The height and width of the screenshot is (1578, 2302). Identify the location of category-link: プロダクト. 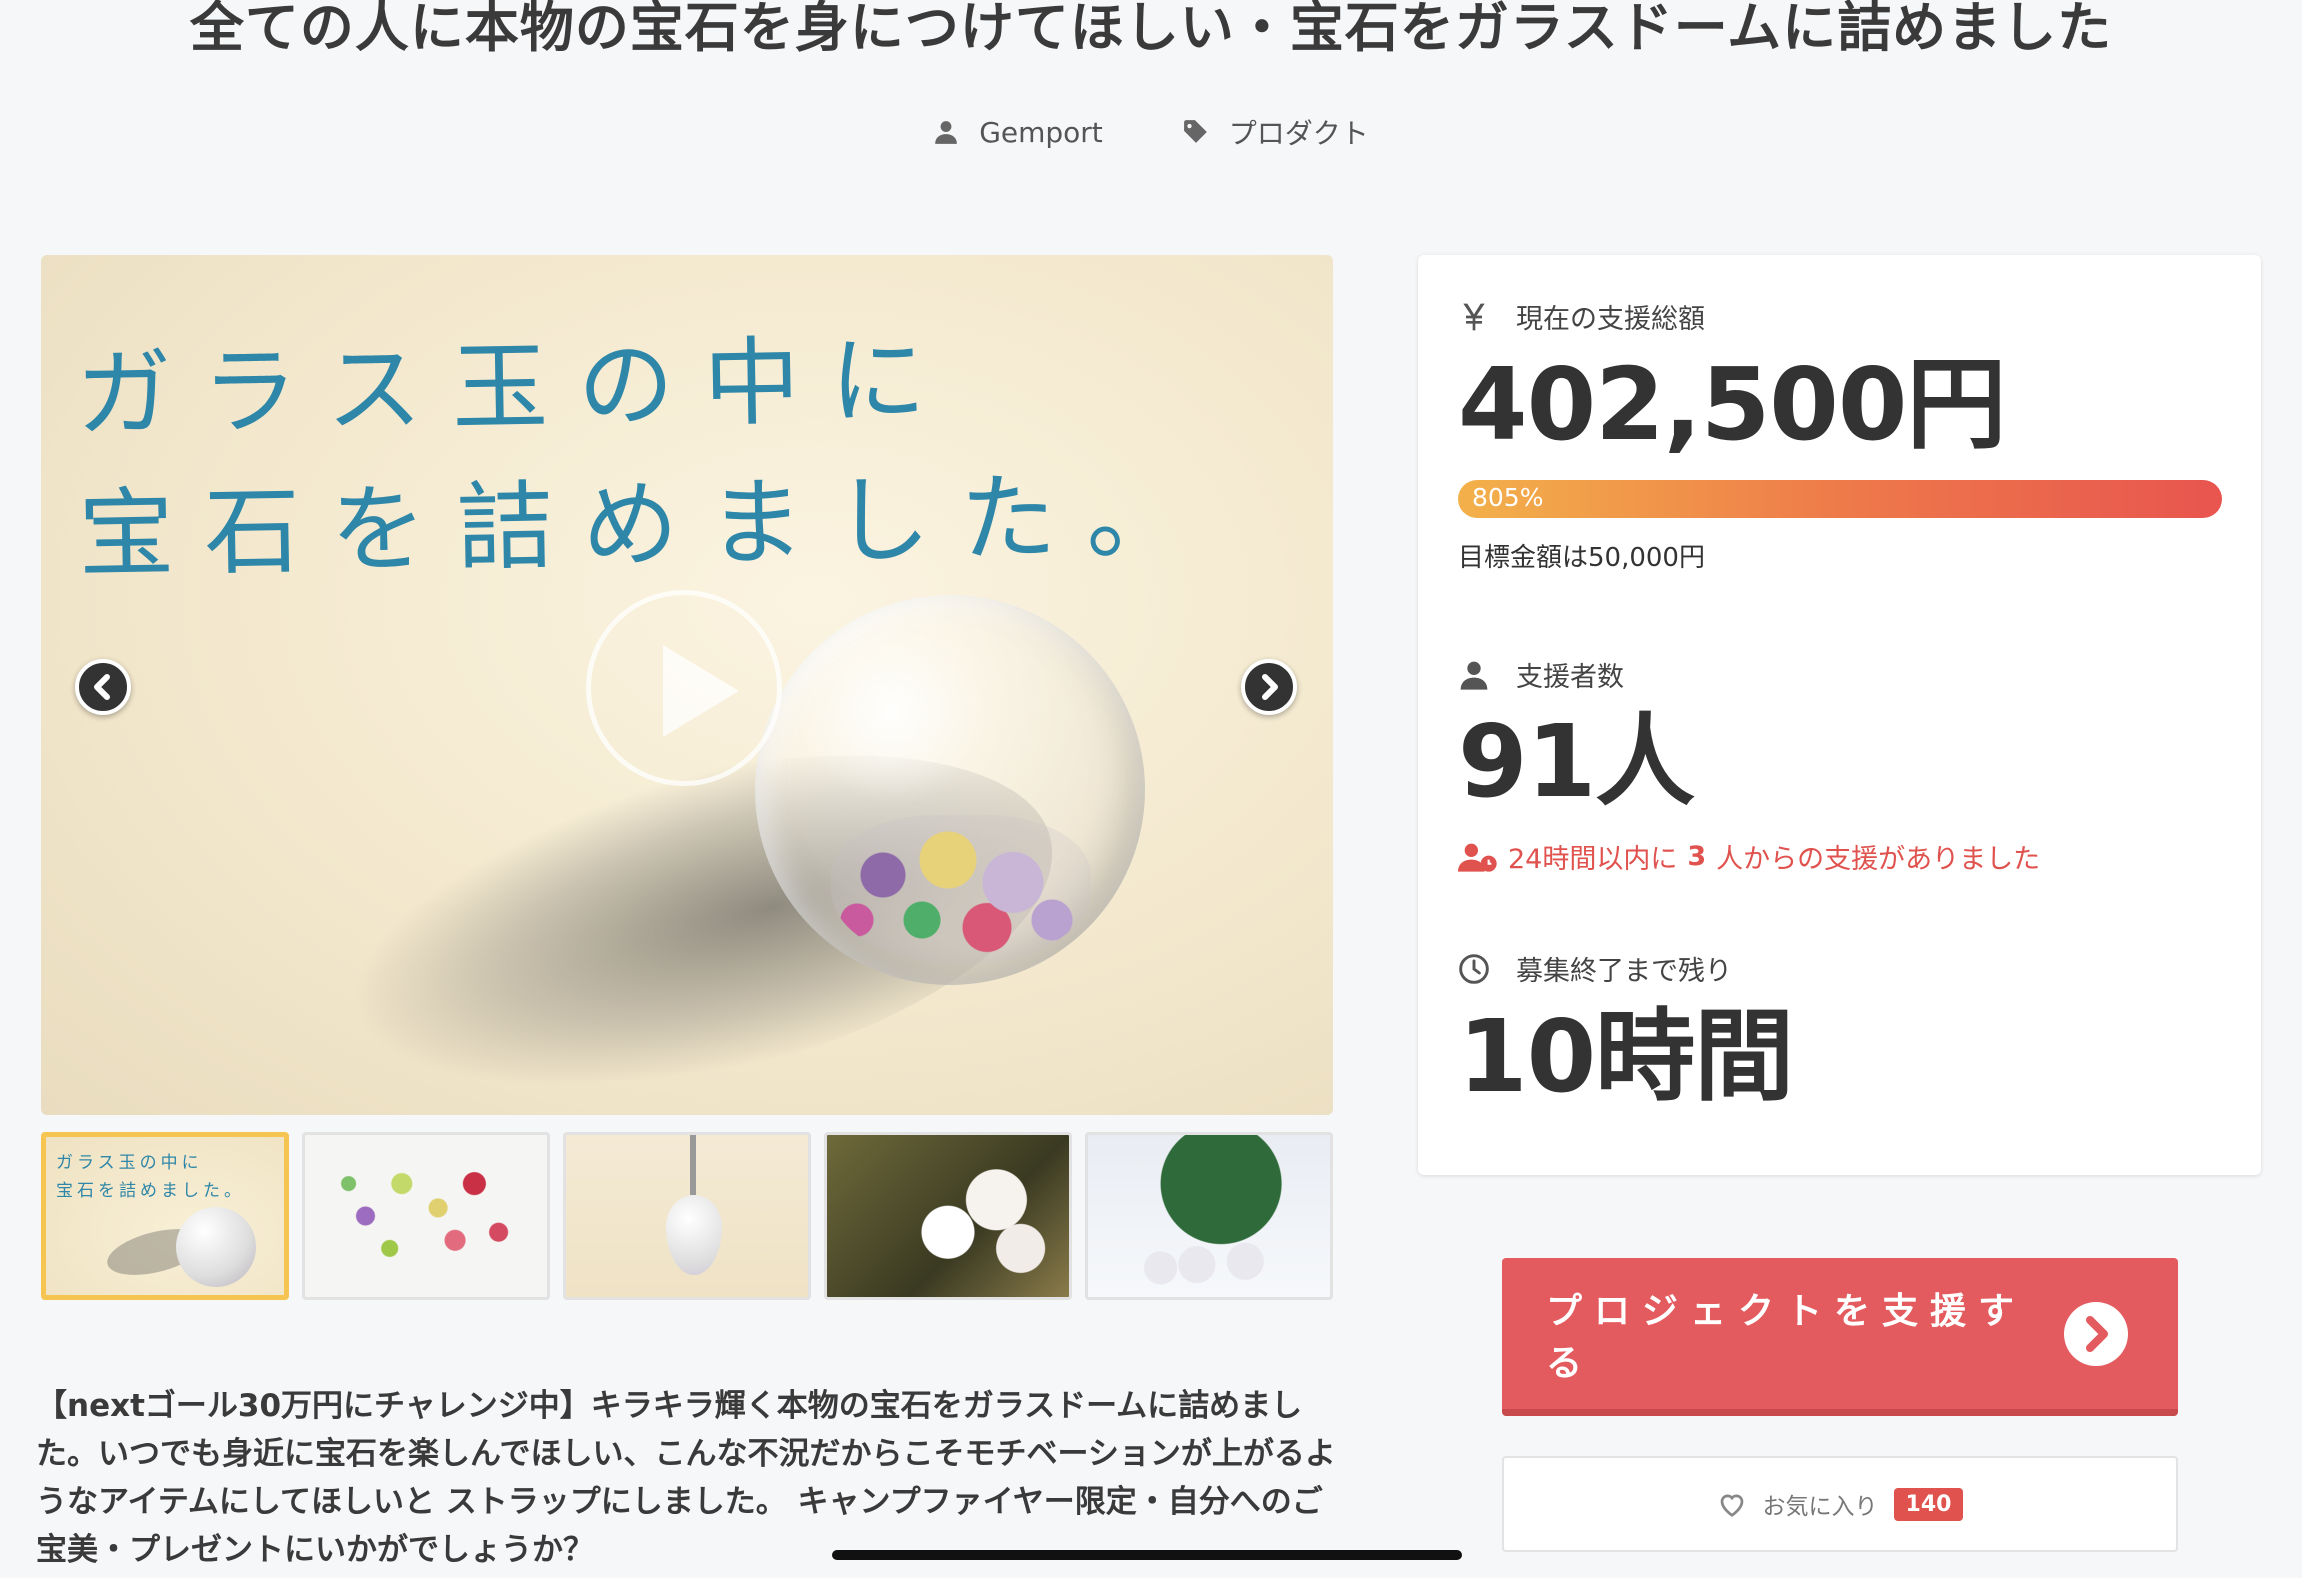
(1276, 132).